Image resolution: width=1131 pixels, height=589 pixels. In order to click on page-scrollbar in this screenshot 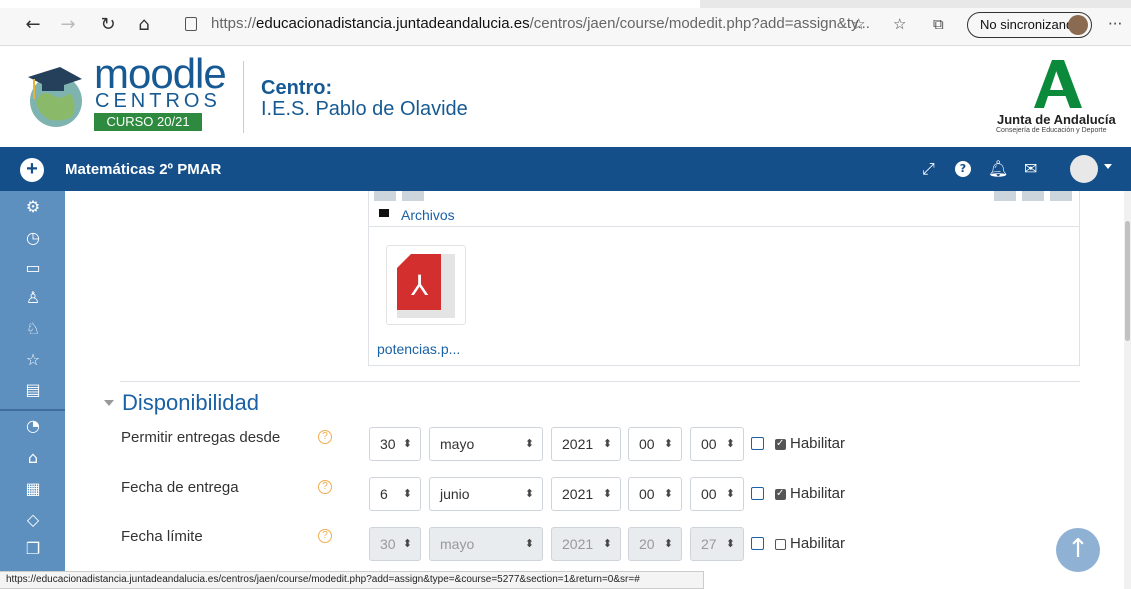, I will do `click(1127, 390)`.